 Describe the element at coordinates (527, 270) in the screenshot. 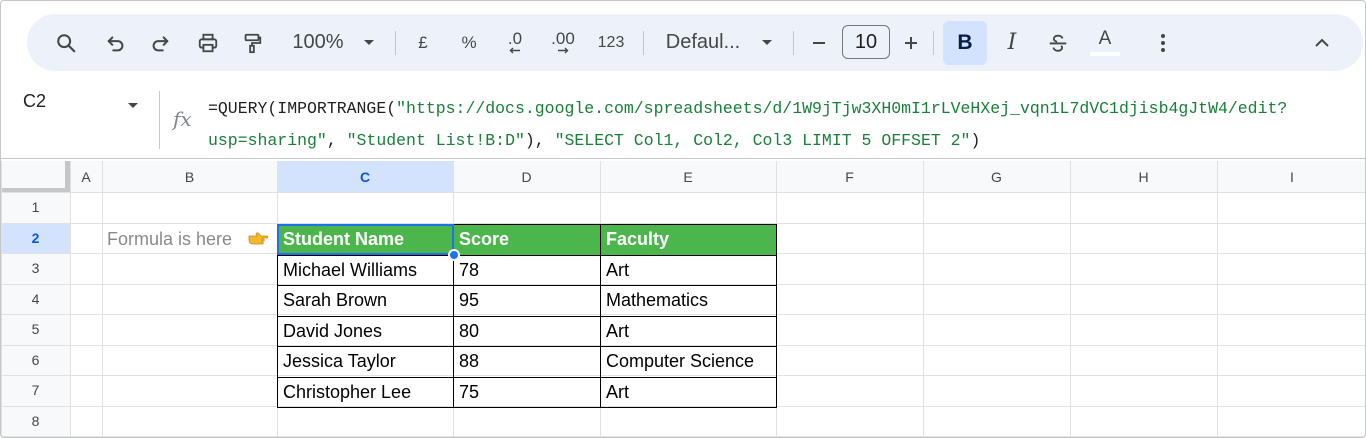

I see `table-cell: 78` at that location.